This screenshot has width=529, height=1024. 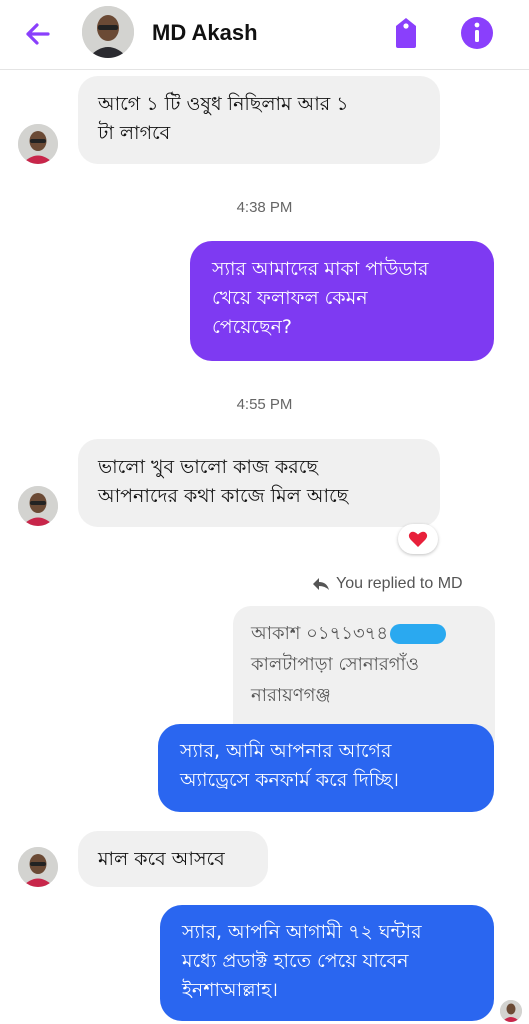 I want to click on message-text: স্যার, আমি আপনার আগের, so click(x=286, y=751).